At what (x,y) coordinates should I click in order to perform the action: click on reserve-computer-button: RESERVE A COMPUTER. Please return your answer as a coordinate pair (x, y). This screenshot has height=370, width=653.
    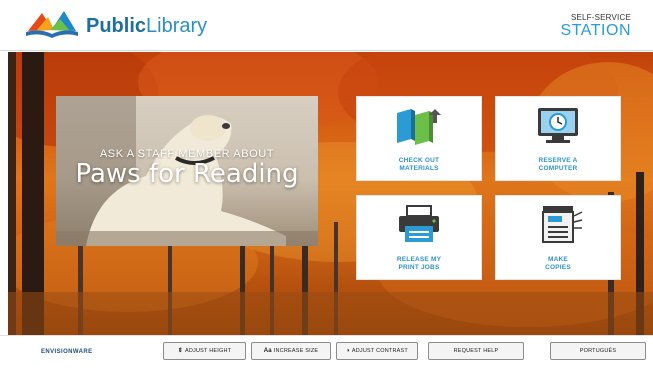
    Looking at the image, I should click on (558, 138).